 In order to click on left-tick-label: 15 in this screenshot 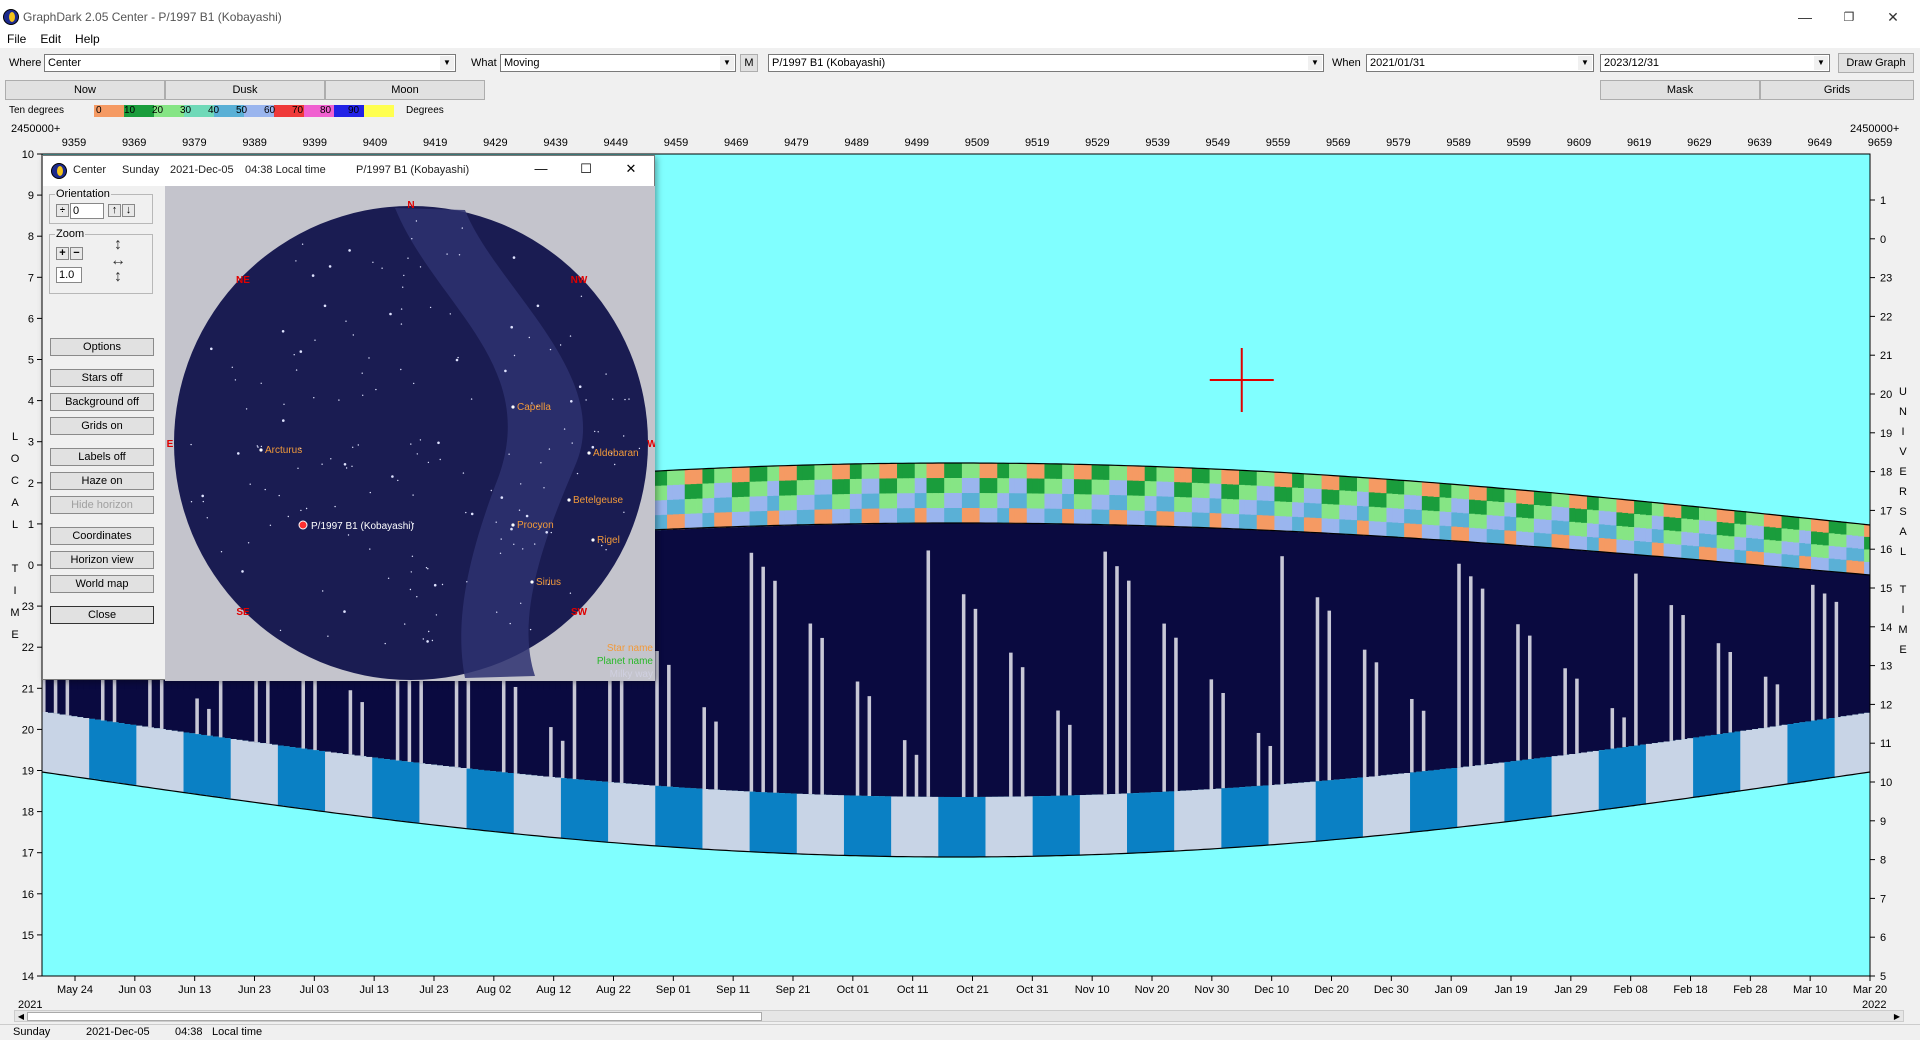, I will do `click(28, 936)`.